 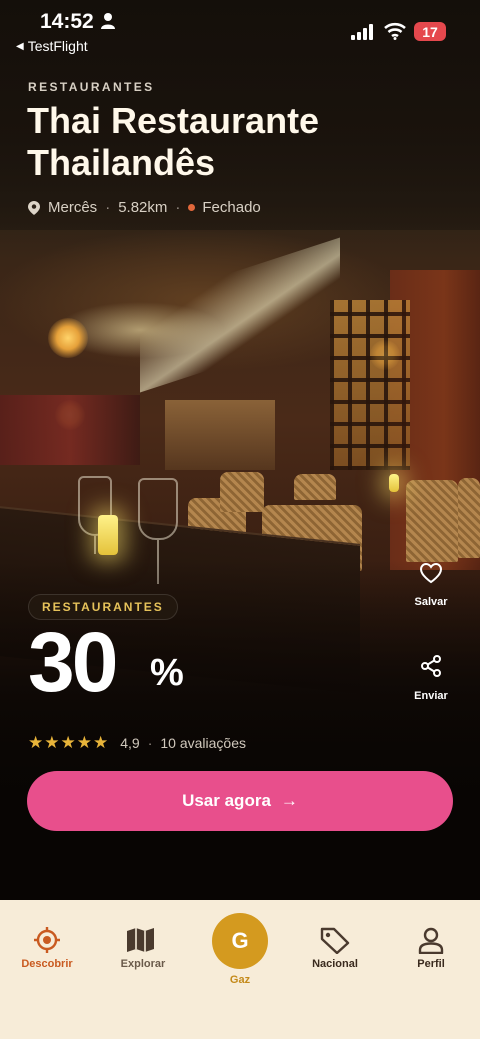 I want to click on distance: 5.82km, so click(x=143, y=207).